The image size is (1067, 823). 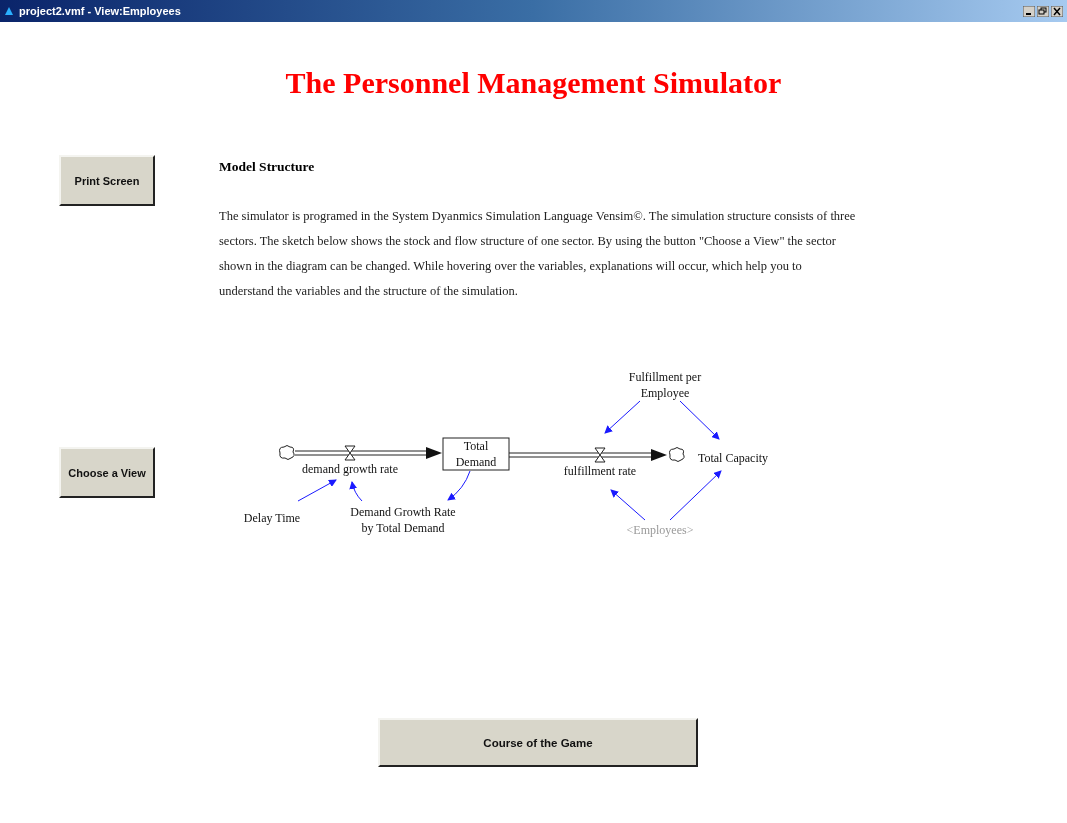 I want to click on variable-label: Fulfillment per Employee, so click(x=665, y=385).